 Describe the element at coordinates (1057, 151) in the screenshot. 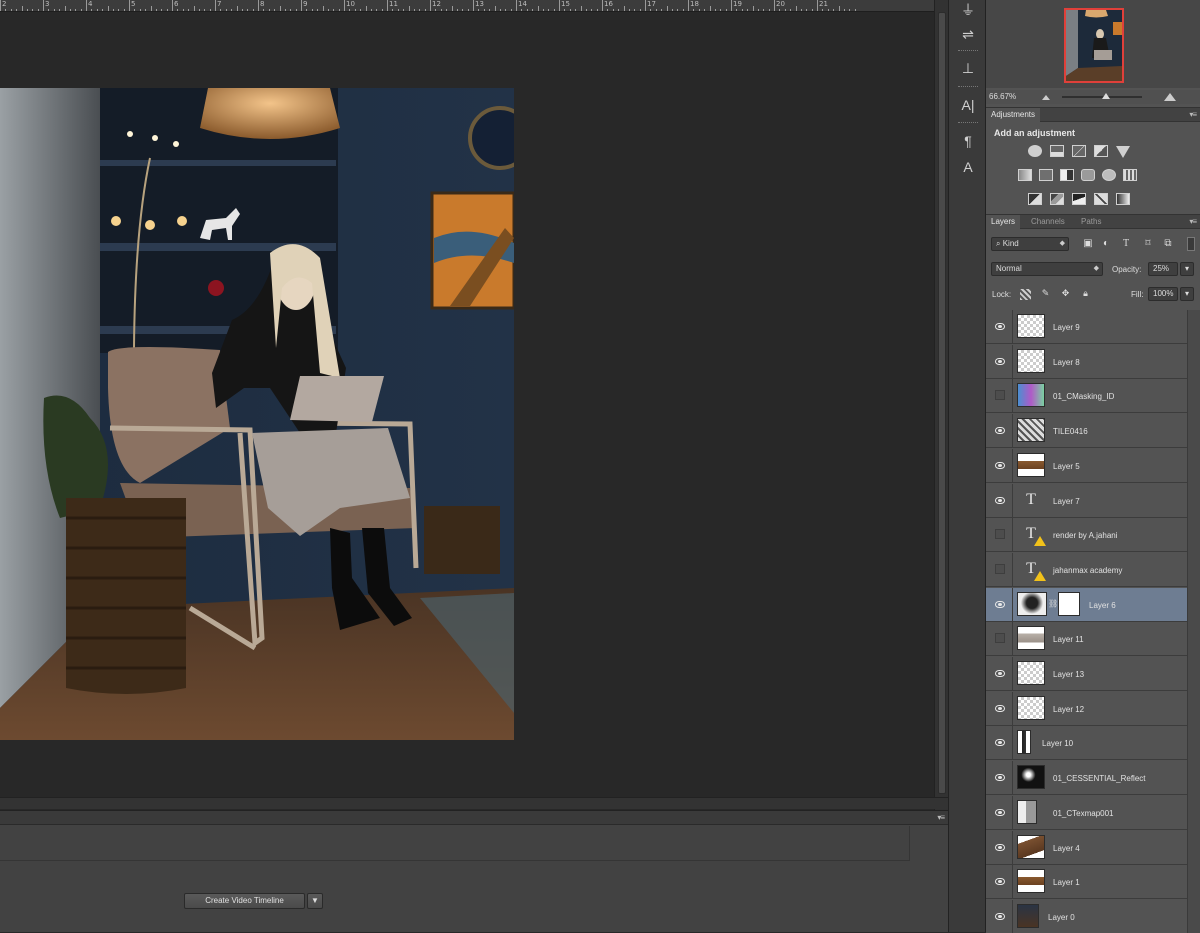

I see `levels-icon` at that location.